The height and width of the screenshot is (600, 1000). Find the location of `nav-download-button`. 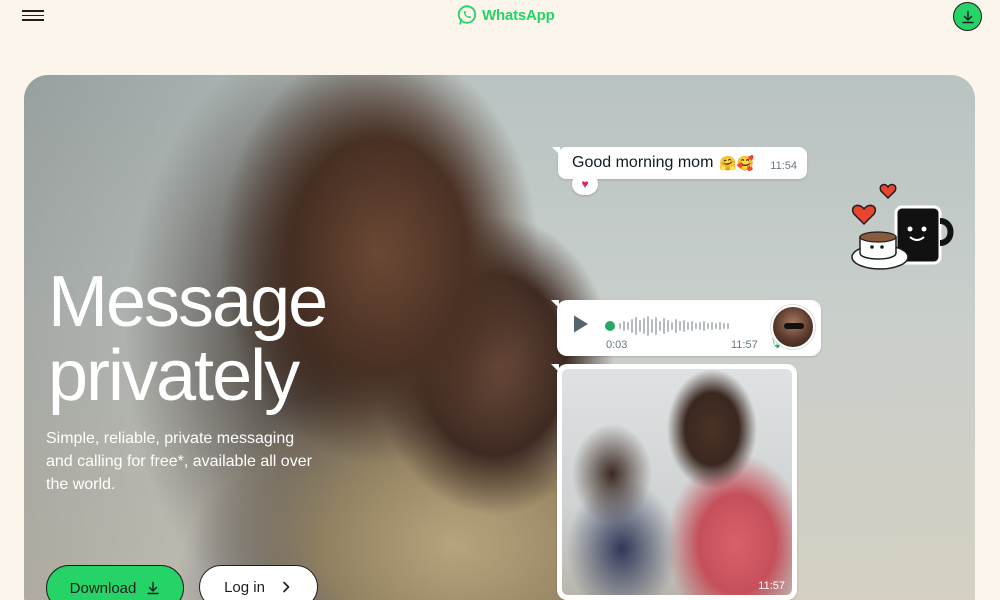

nav-download-button is located at coordinates (967, 16).